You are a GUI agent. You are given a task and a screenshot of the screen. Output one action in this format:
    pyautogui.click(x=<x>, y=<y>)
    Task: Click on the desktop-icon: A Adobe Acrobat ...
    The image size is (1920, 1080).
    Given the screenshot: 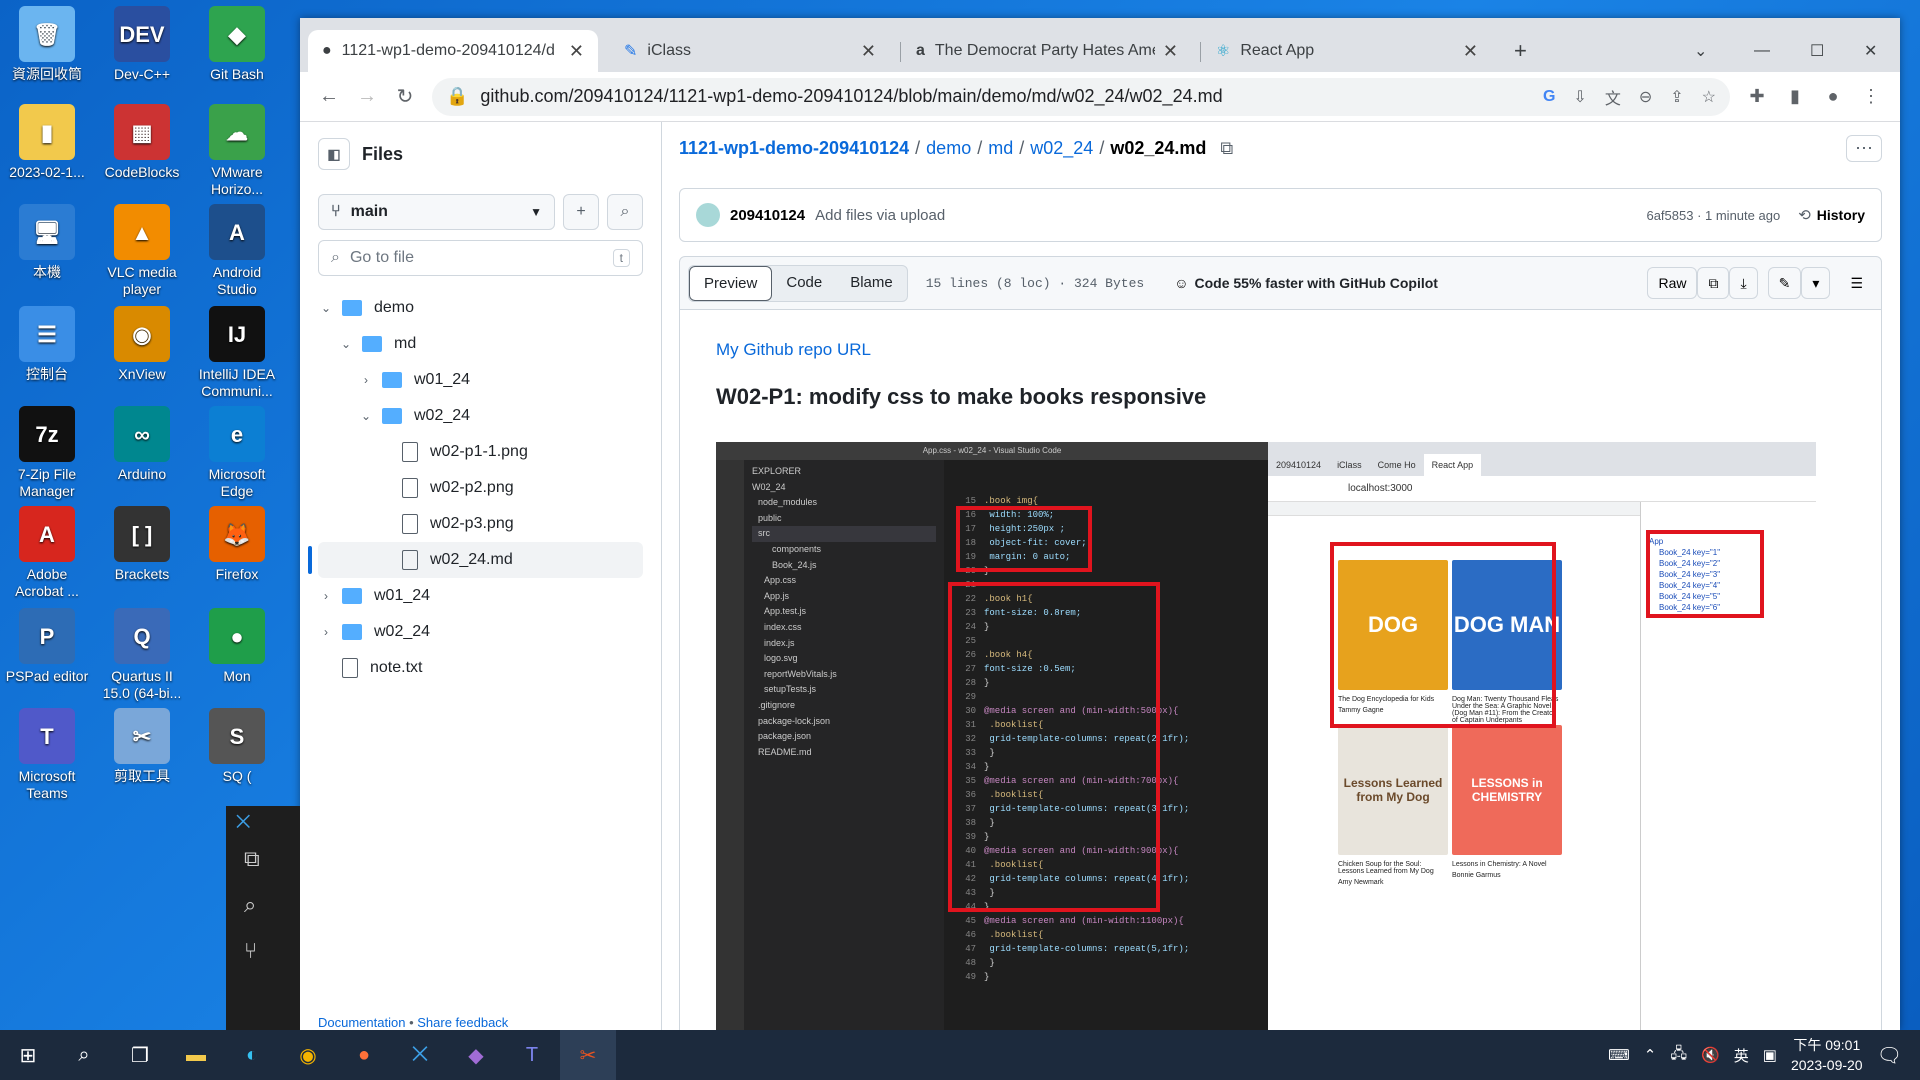 What is the action you would take?
    pyautogui.click(x=47, y=553)
    